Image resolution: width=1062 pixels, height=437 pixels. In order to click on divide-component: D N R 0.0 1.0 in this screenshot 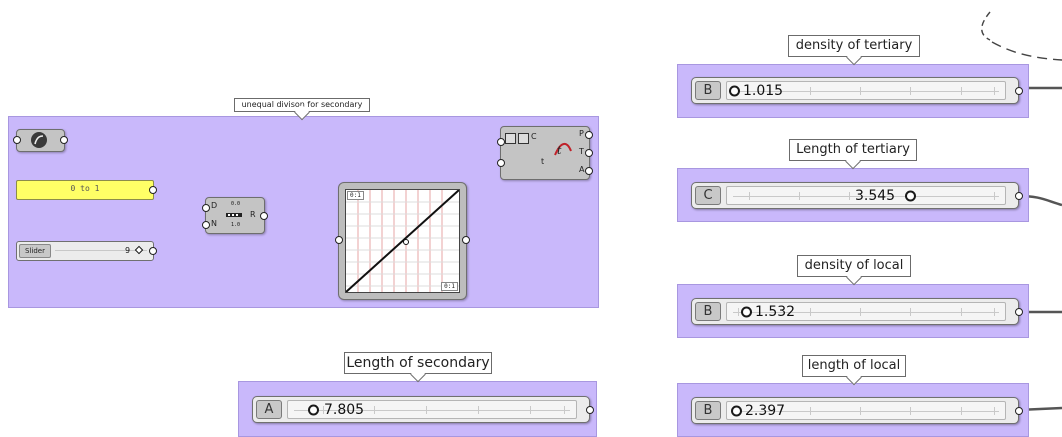, I will do `click(235, 215)`.